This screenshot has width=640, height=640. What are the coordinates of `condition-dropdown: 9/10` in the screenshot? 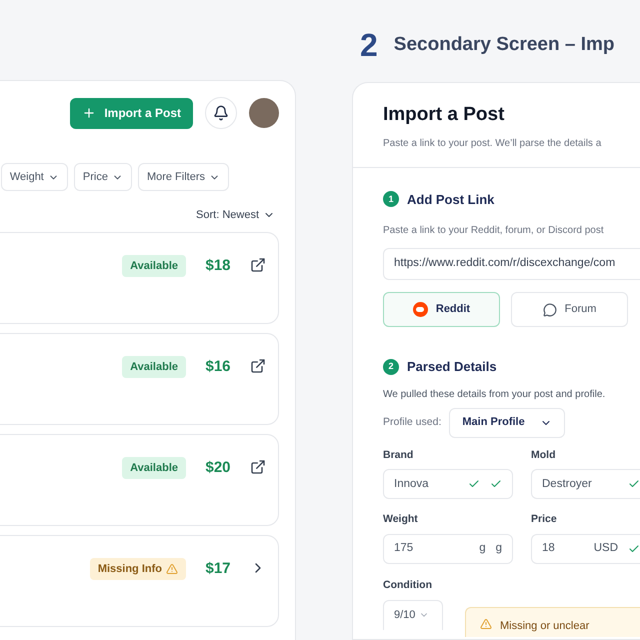 It's located at (413, 615).